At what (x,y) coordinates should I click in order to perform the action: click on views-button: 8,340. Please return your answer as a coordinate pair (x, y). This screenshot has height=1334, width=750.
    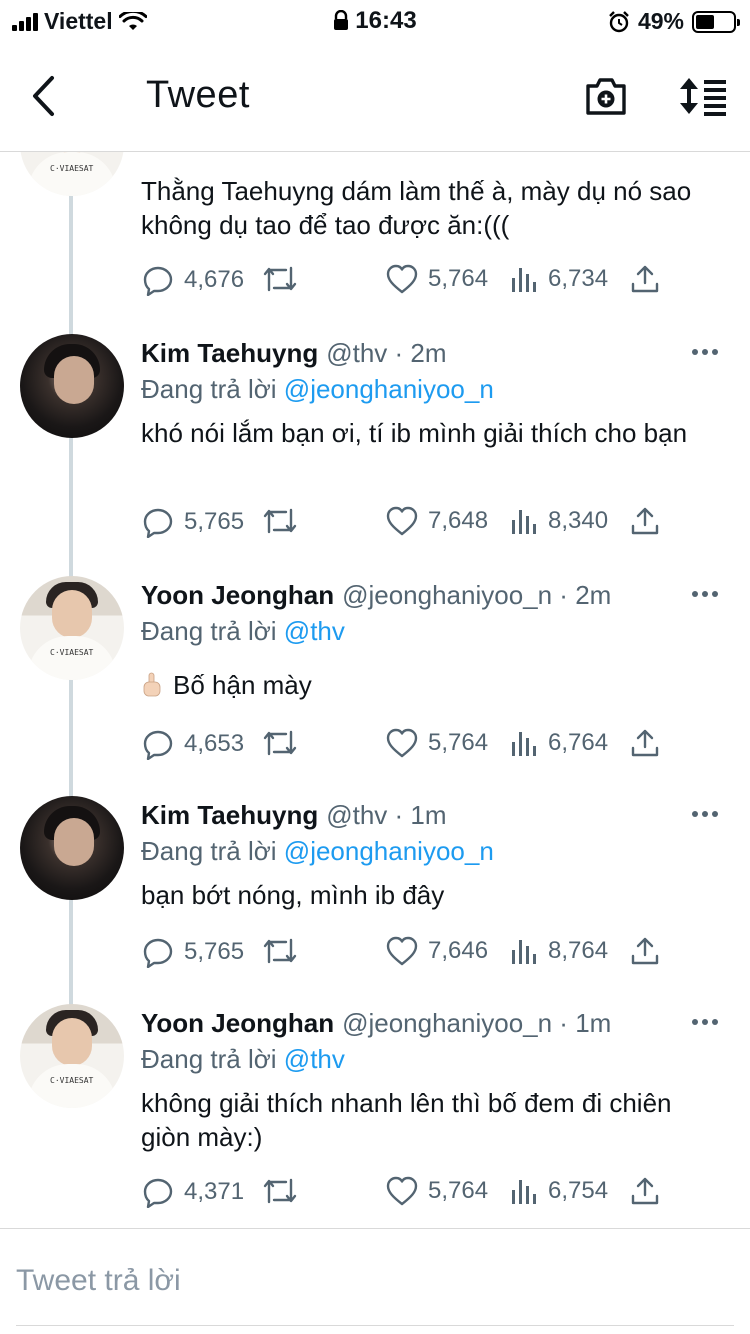
    Looking at the image, I should click on (559, 521).